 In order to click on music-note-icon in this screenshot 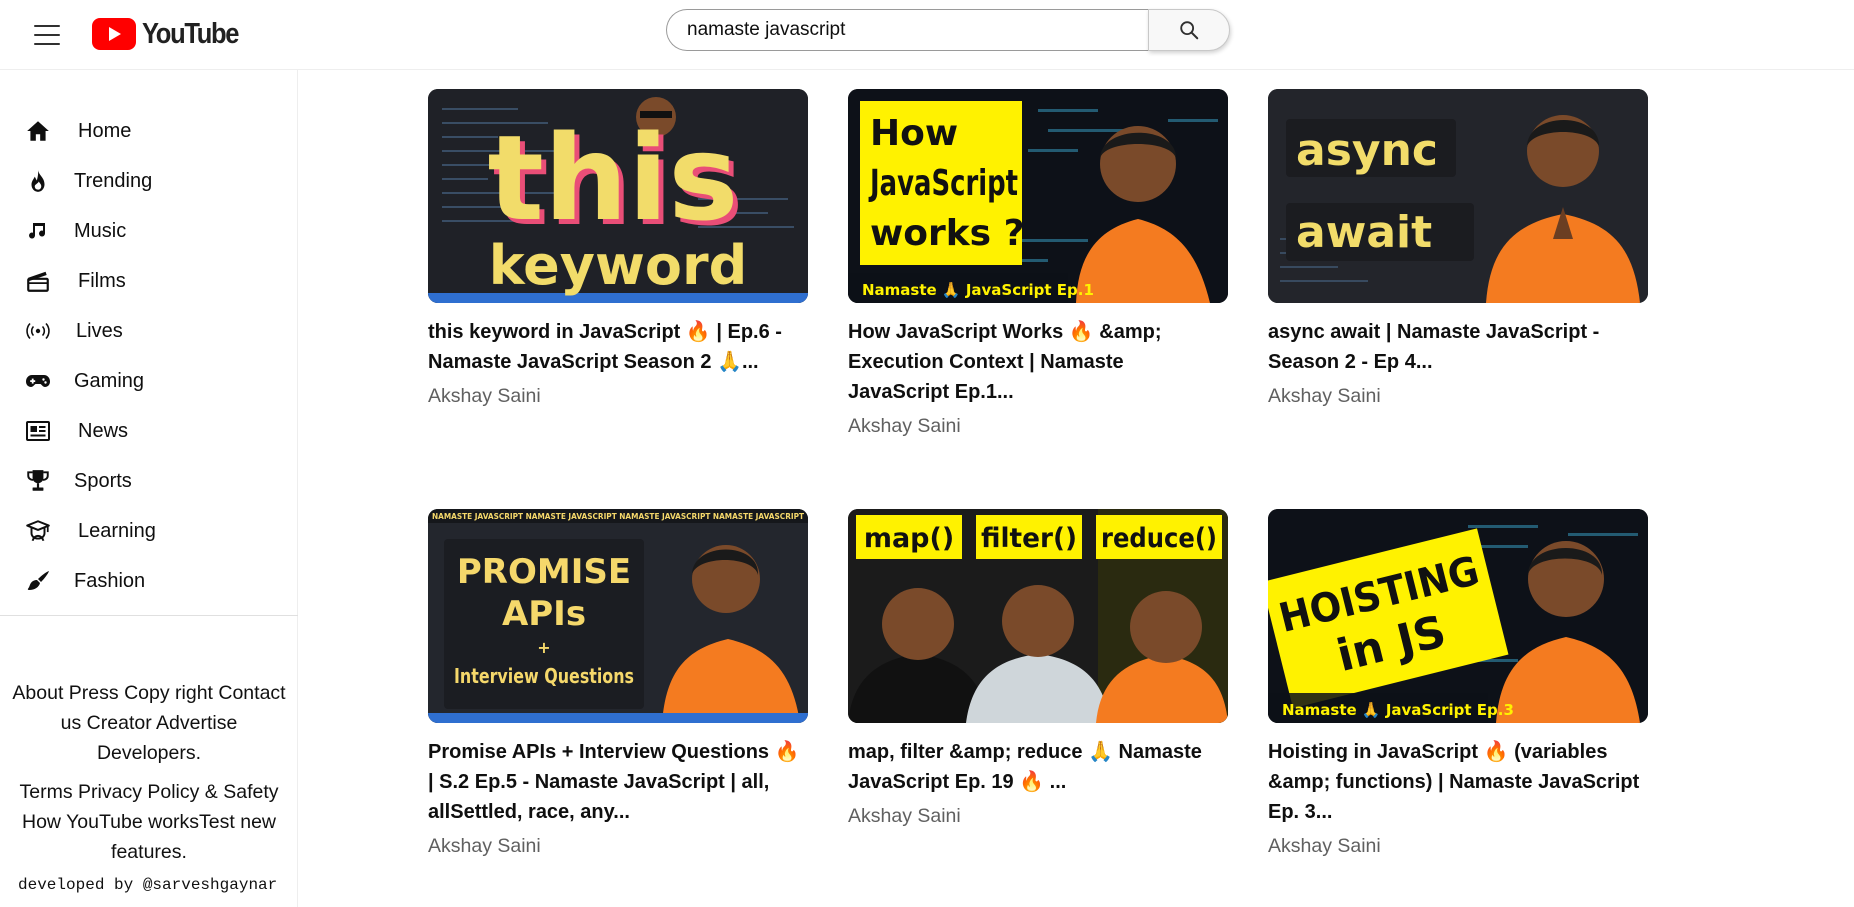, I will do `click(38, 231)`.